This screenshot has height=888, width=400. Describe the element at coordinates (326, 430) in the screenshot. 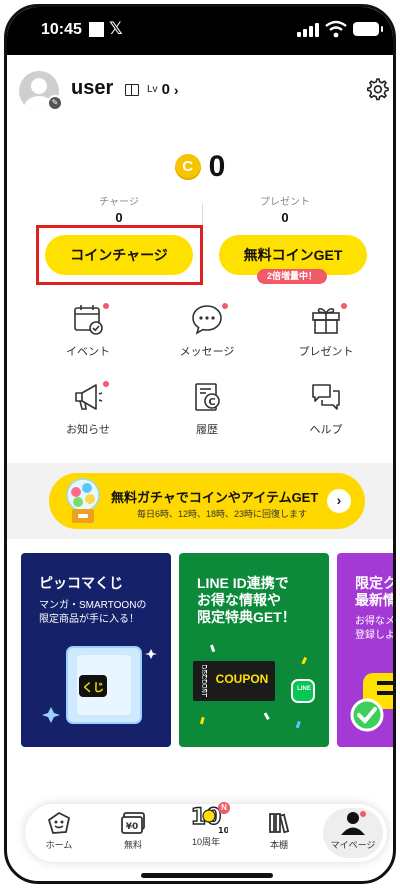

I see `menu-label-help: ヘルプ` at that location.